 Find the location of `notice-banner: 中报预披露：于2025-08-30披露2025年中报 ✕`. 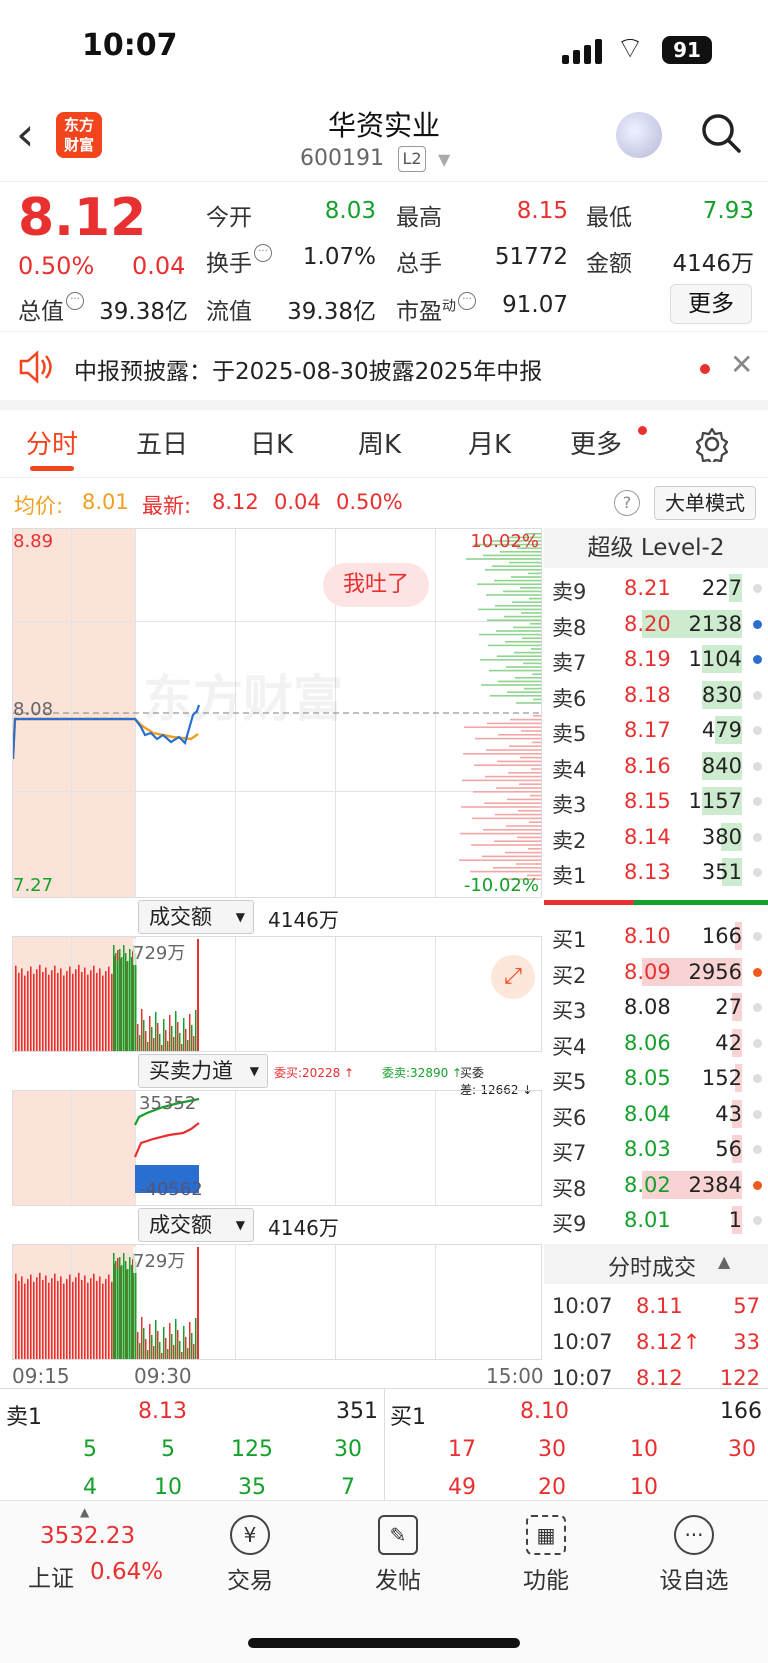

notice-banner: 中报预披露：于2025-08-30披露2025年中报 ✕ is located at coordinates (384, 371).